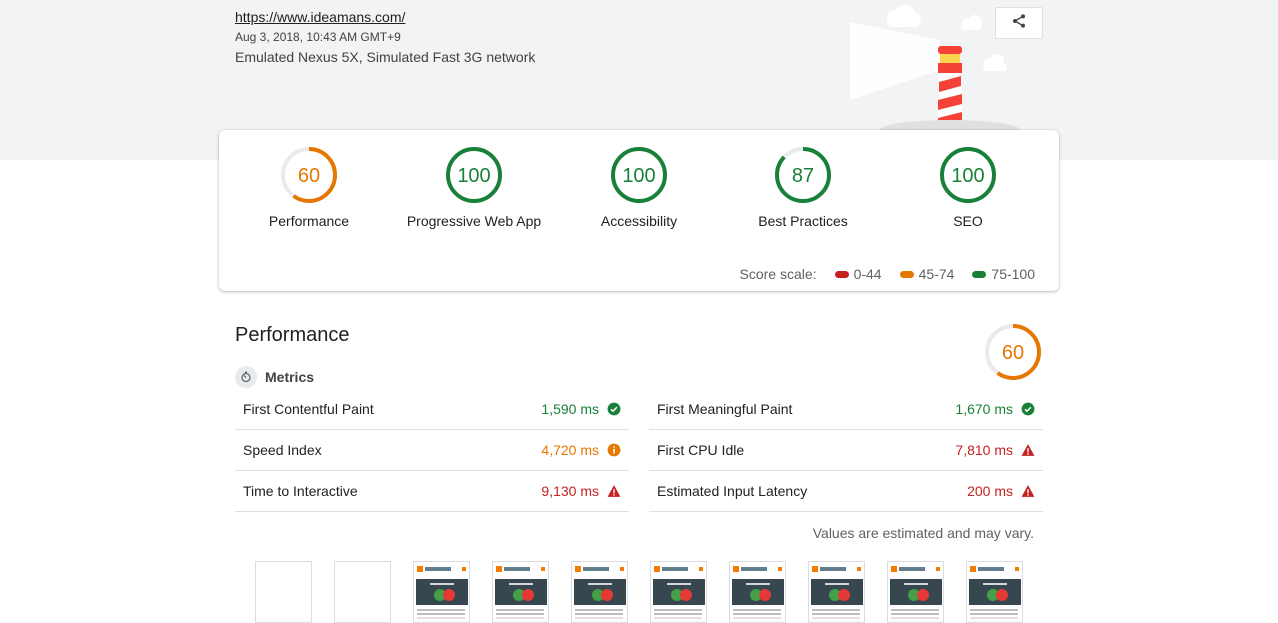 The image size is (1278, 623). Describe the element at coordinates (968, 221) in the screenshot. I see `gauge-label: SEO` at that location.